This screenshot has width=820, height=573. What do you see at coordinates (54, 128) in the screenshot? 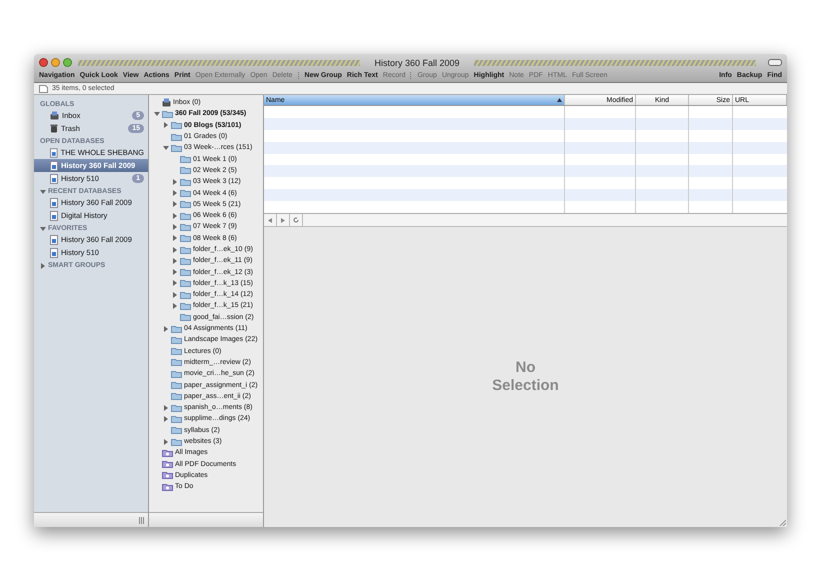
I see `trash-can-icon` at bounding box center [54, 128].